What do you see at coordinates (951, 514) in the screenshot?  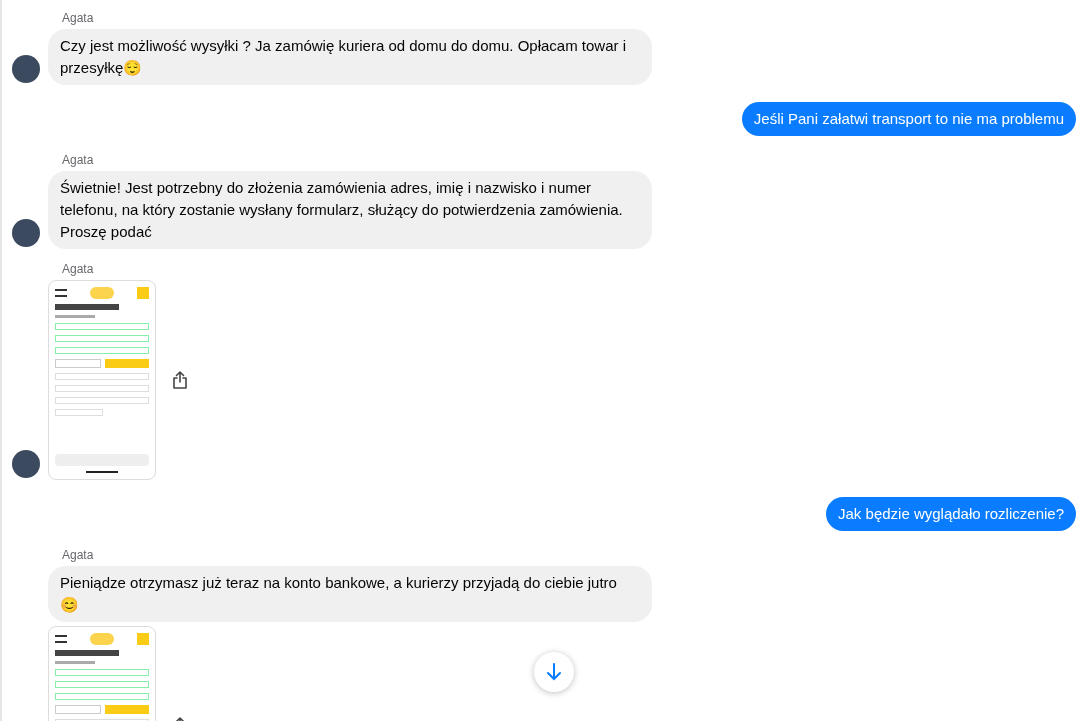 I see `sent-message: Jak będzie wyglądało rozliczenie?` at bounding box center [951, 514].